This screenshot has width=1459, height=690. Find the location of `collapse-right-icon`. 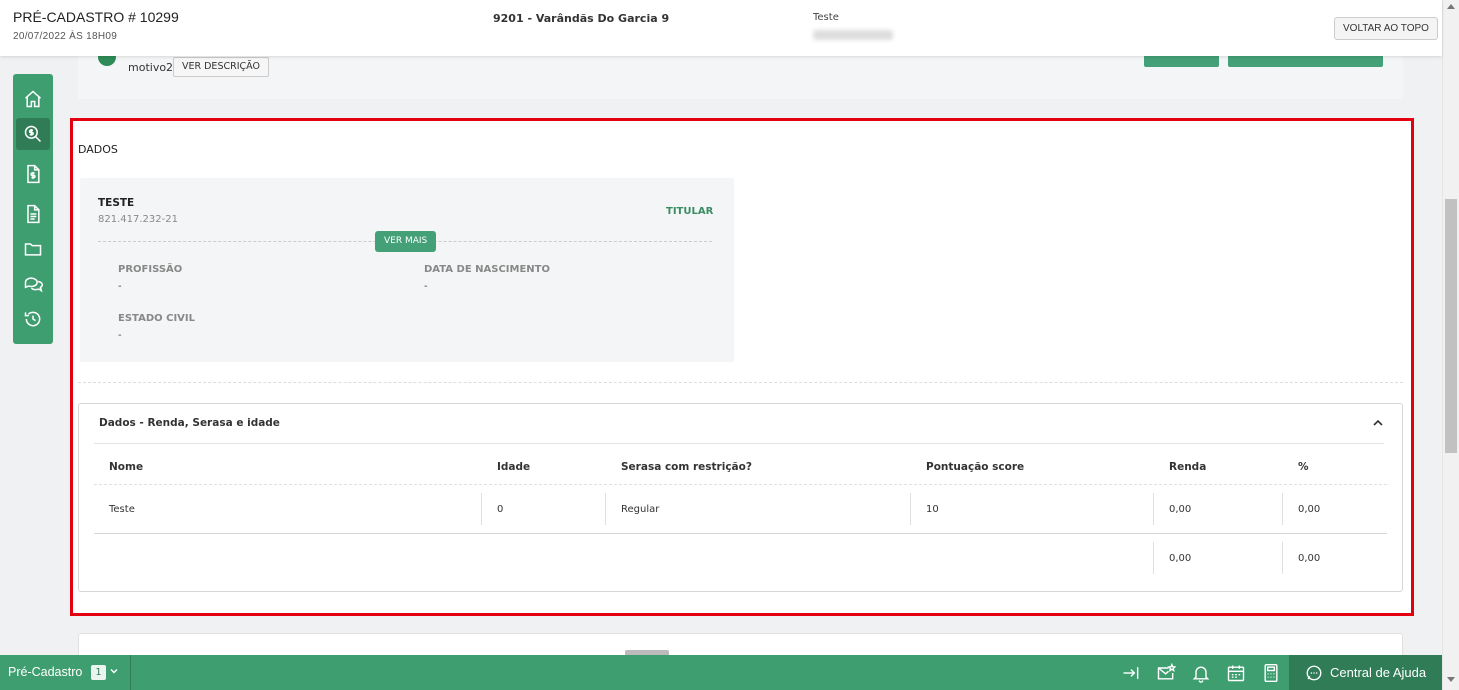

collapse-right-icon is located at coordinates (1131, 673).